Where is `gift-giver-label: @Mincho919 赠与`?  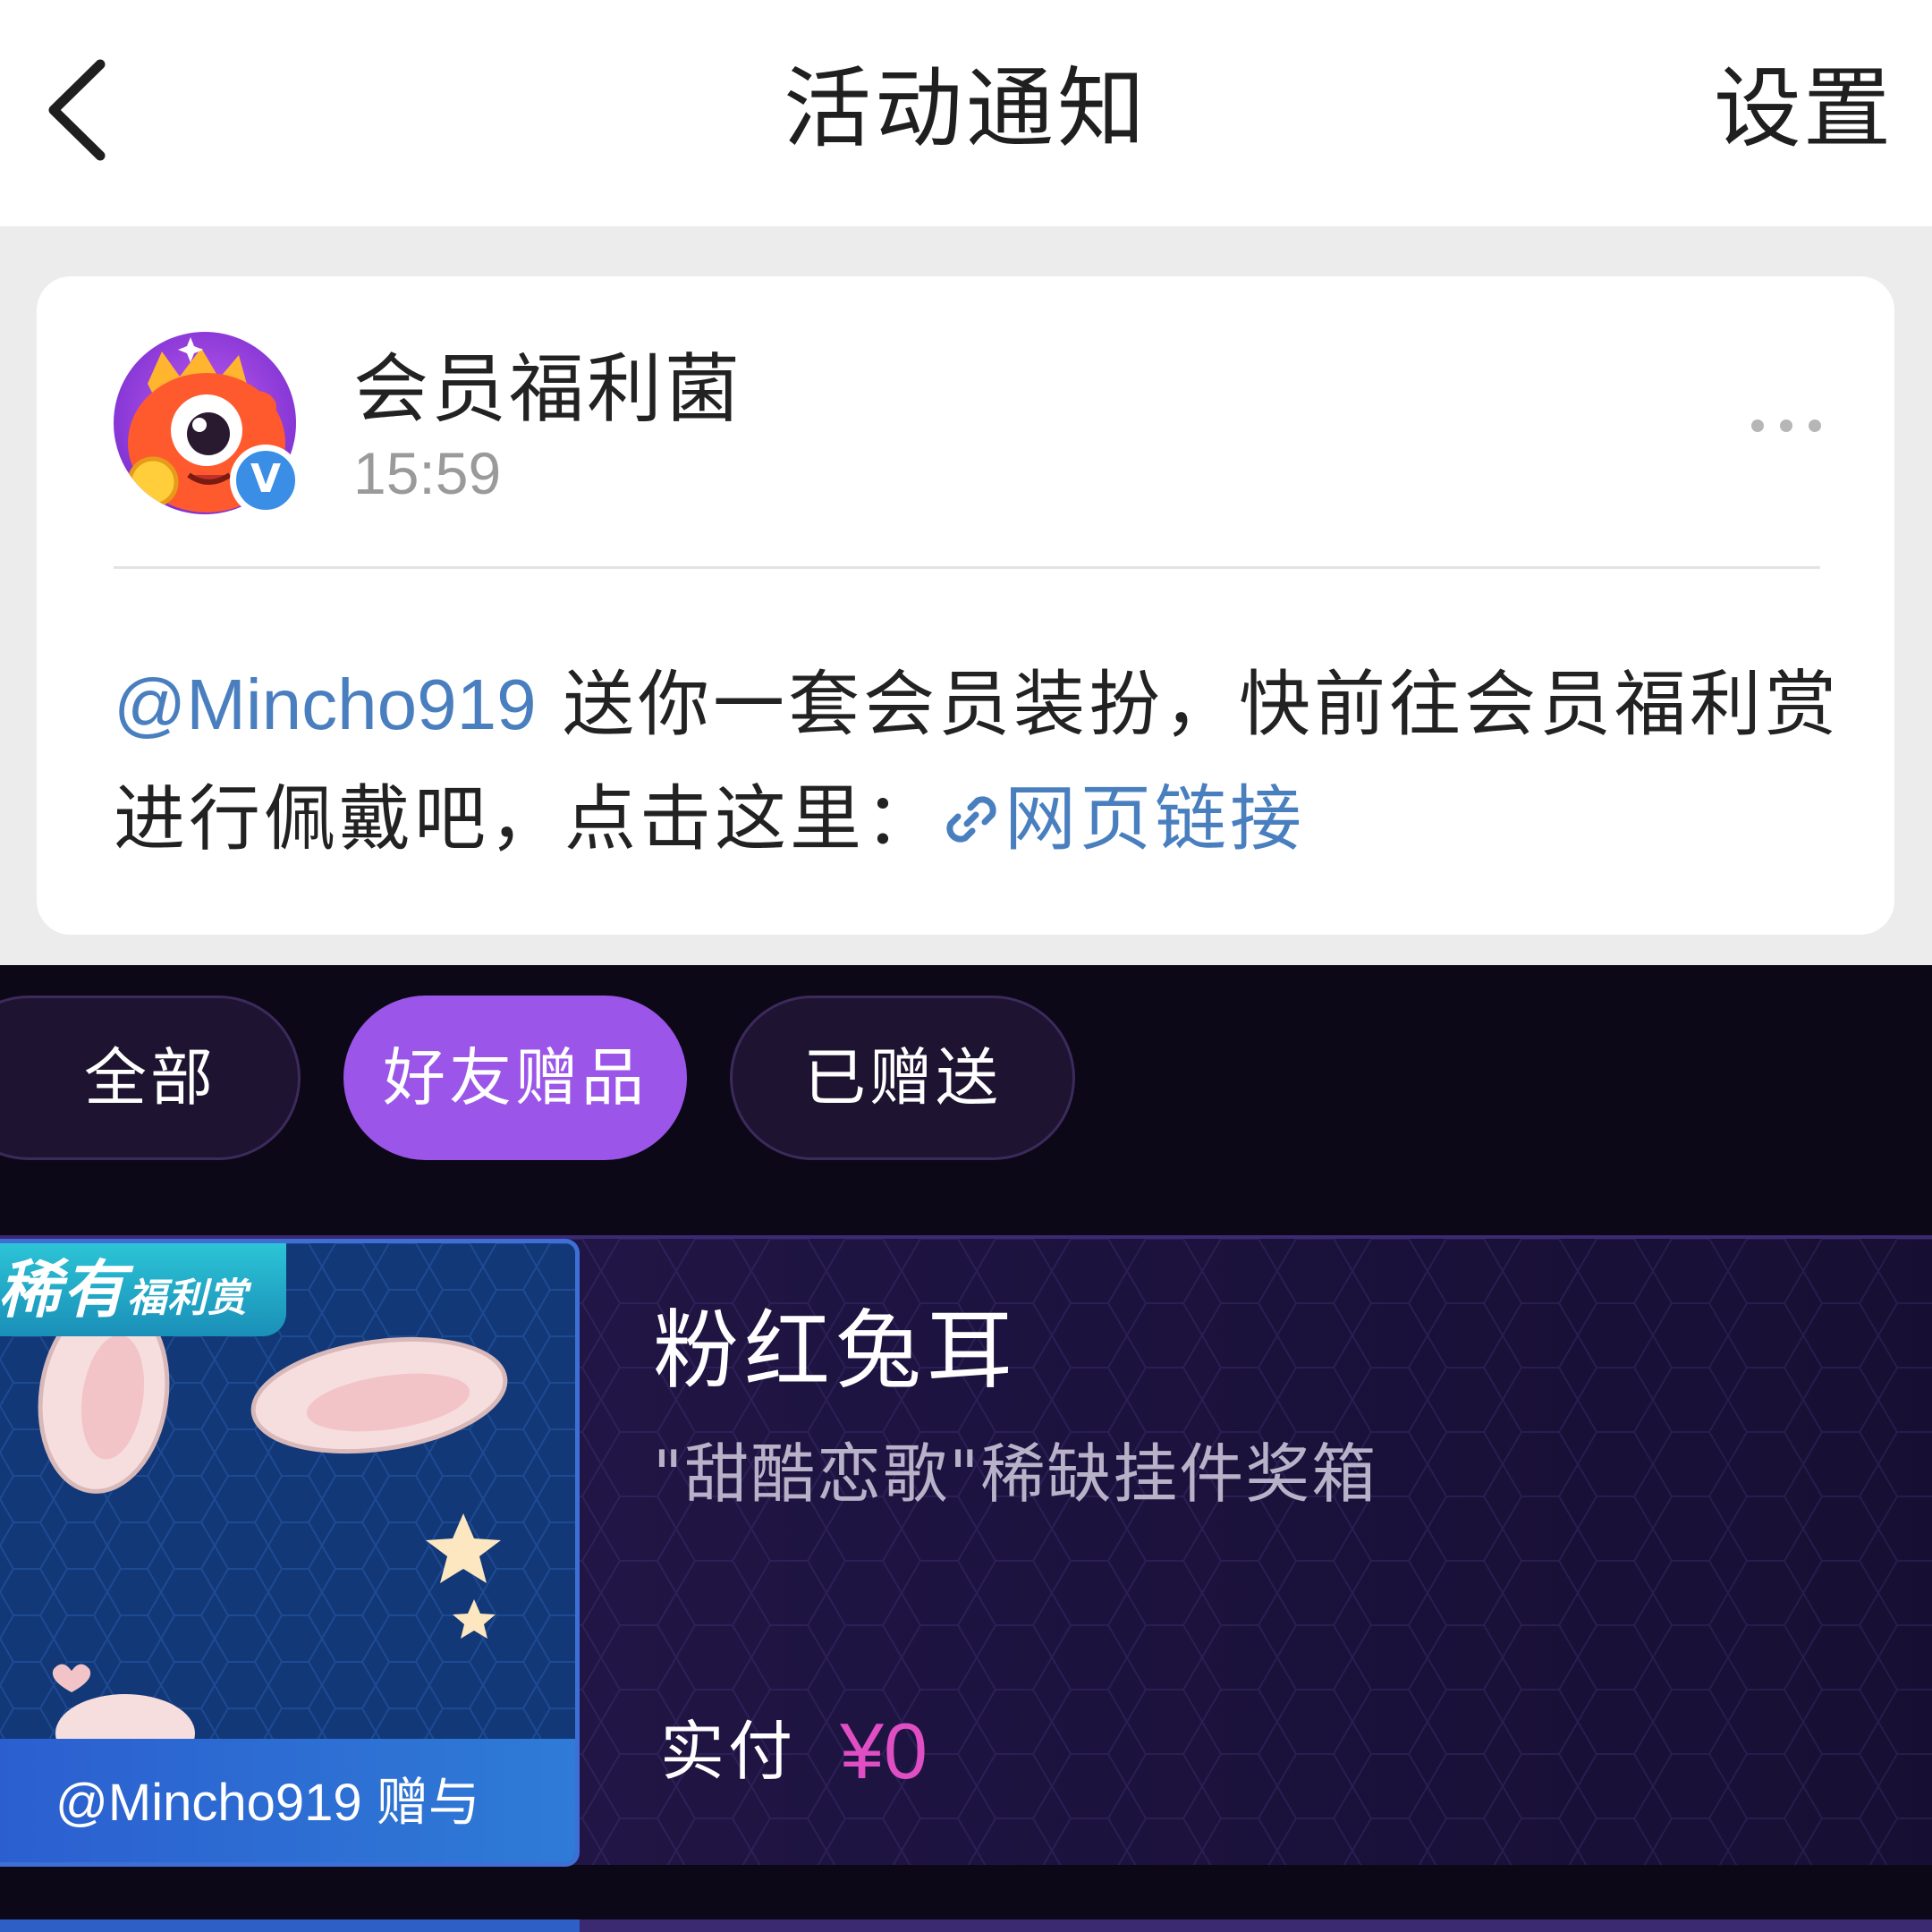 gift-giver-label: @Mincho919 赠与 is located at coordinates (287, 1800).